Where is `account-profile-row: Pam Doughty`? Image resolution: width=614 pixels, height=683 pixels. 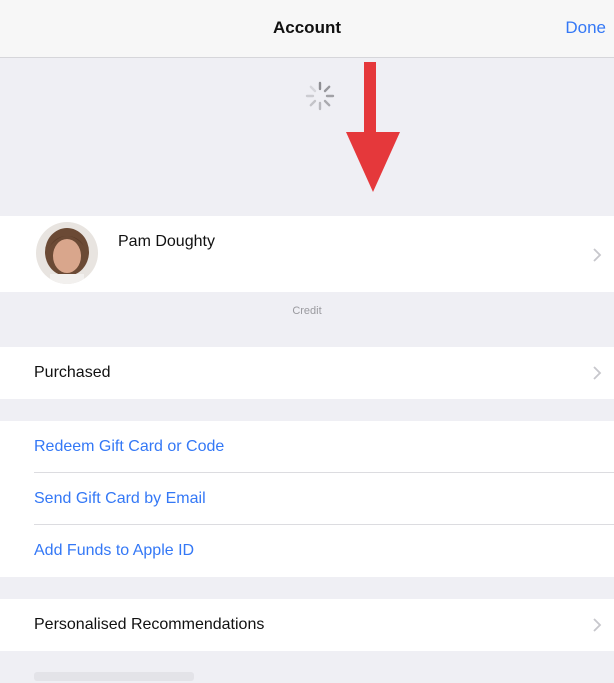
account-profile-row: Pam Doughty is located at coordinates (307, 254).